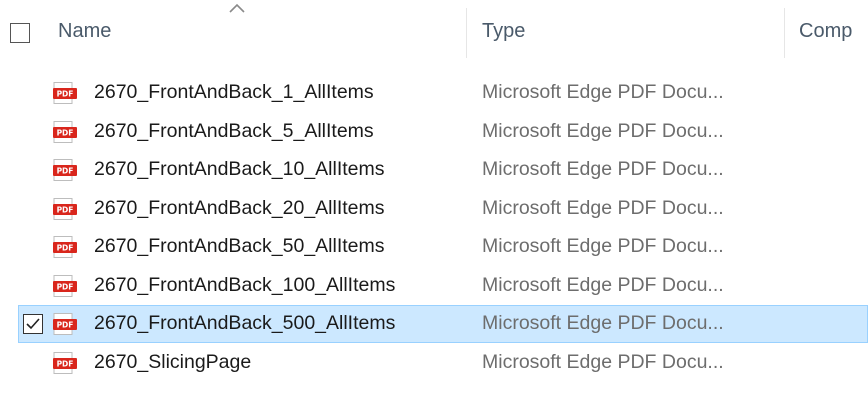  Describe the element at coordinates (239, 246) in the screenshot. I see `file-name: 2670_FrontAndBack_50_AllItems` at that location.